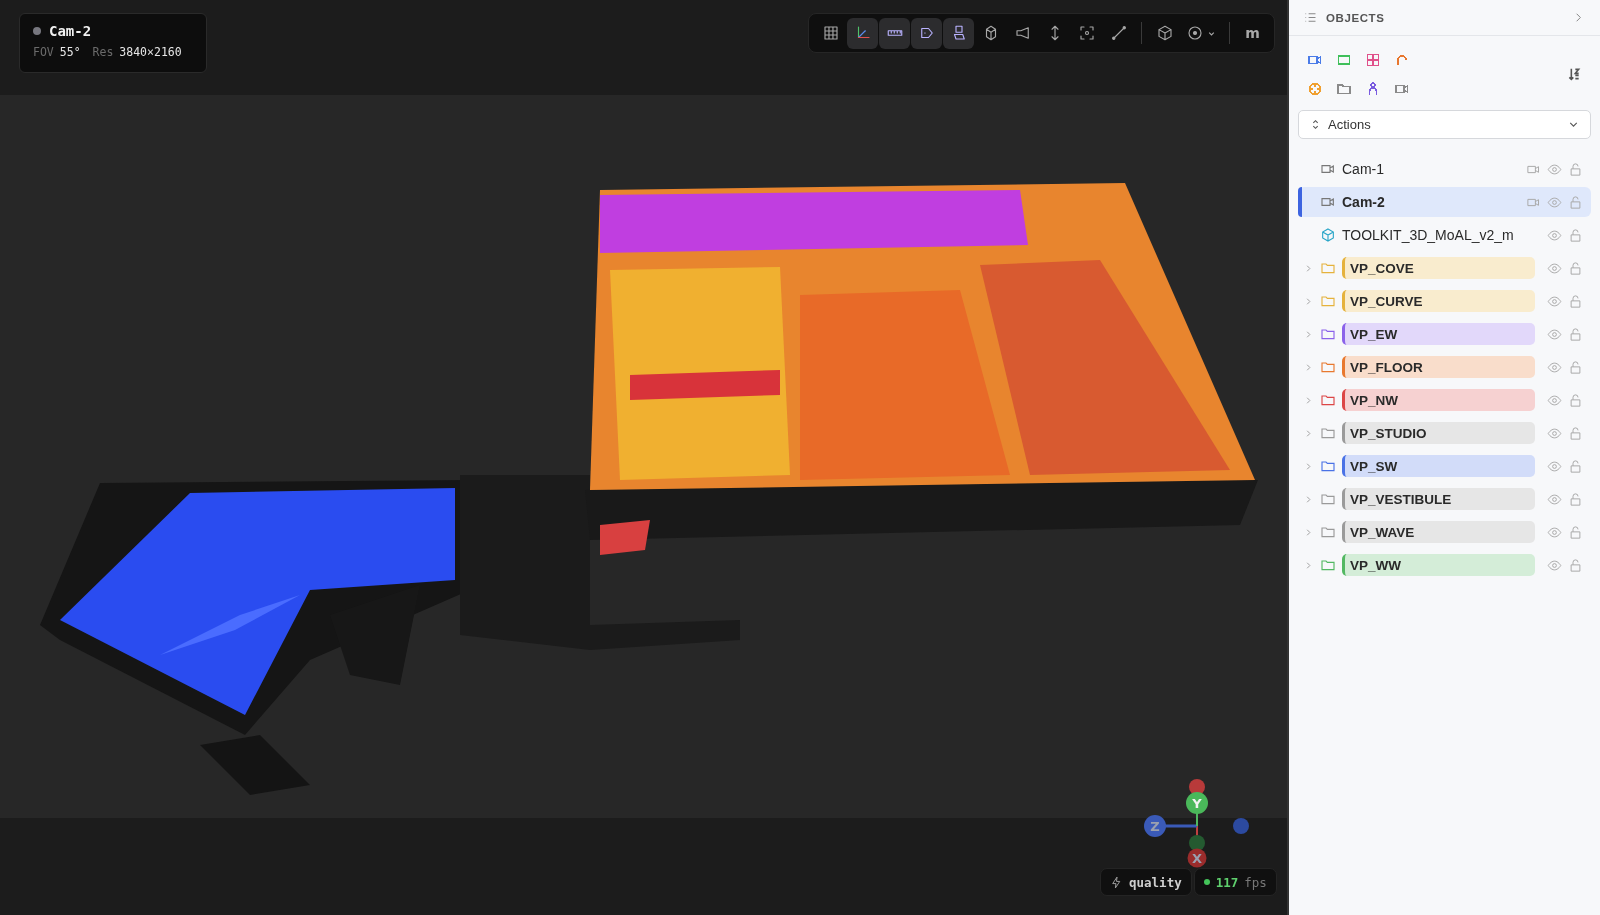 This screenshot has height=915, width=1600. Describe the element at coordinates (1328, 235) in the screenshot. I see `cube-icon` at that location.